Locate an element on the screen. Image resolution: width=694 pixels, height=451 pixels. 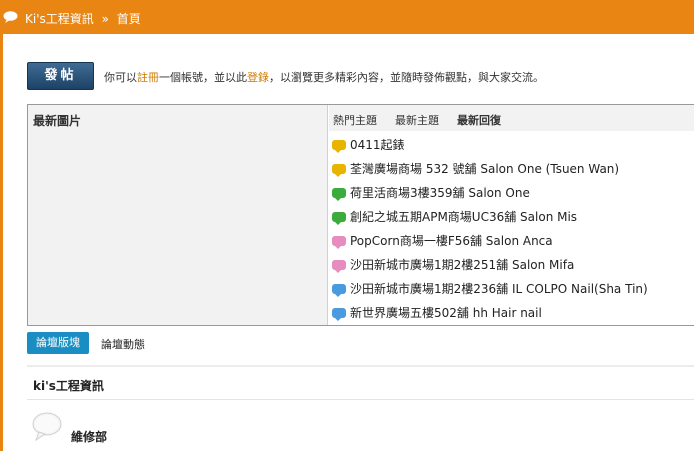
tab-forum-boards: 論壇版塊 is located at coordinates (58, 343).